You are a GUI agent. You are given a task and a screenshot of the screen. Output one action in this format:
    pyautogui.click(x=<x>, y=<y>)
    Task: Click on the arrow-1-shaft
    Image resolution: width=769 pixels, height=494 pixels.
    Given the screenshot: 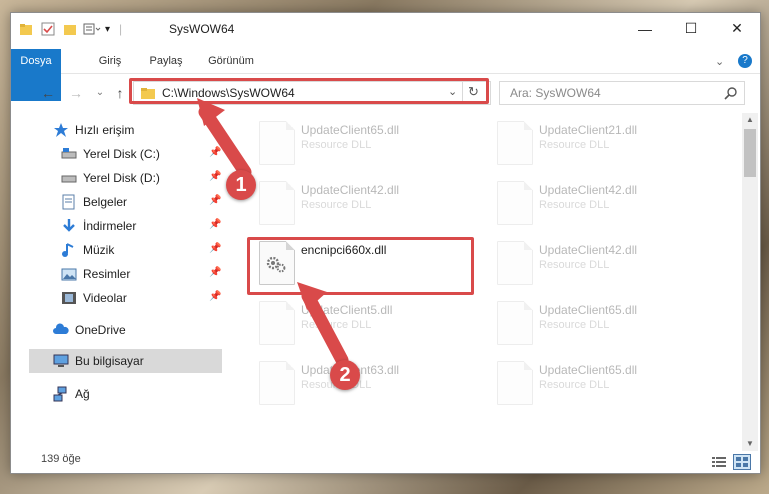 What is the action you would take?
    pyautogui.click(x=225, y=142)
    